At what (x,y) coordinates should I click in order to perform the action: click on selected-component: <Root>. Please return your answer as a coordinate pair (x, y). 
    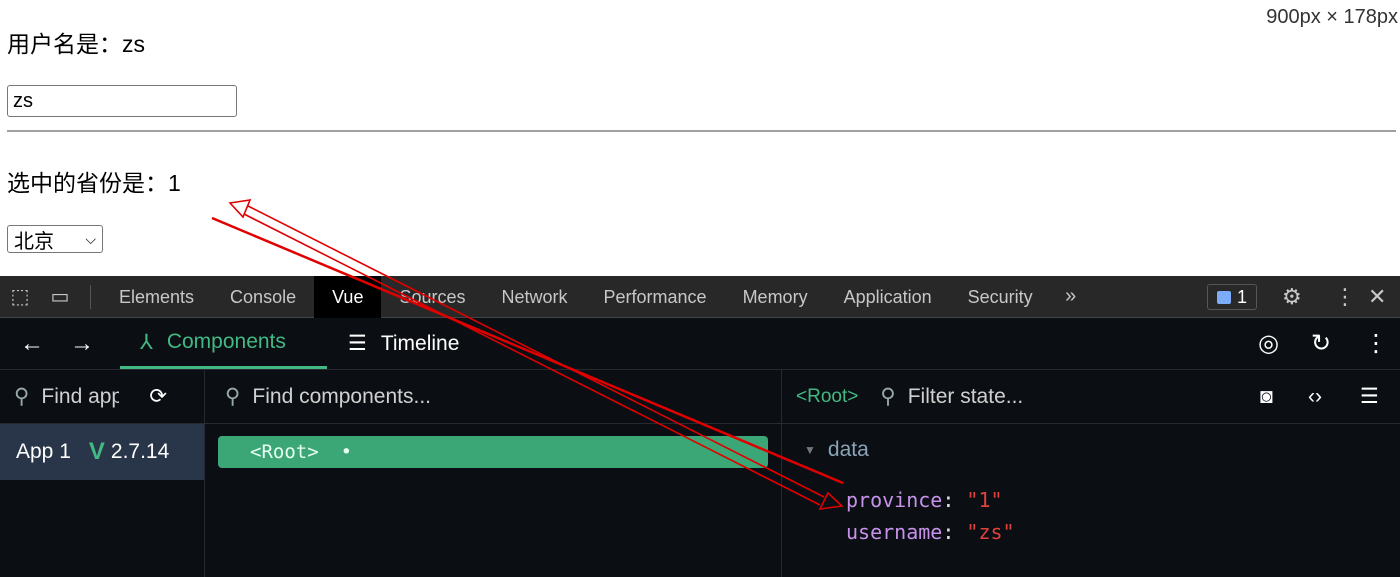
    Looking at the image, I should click on (827, 396).